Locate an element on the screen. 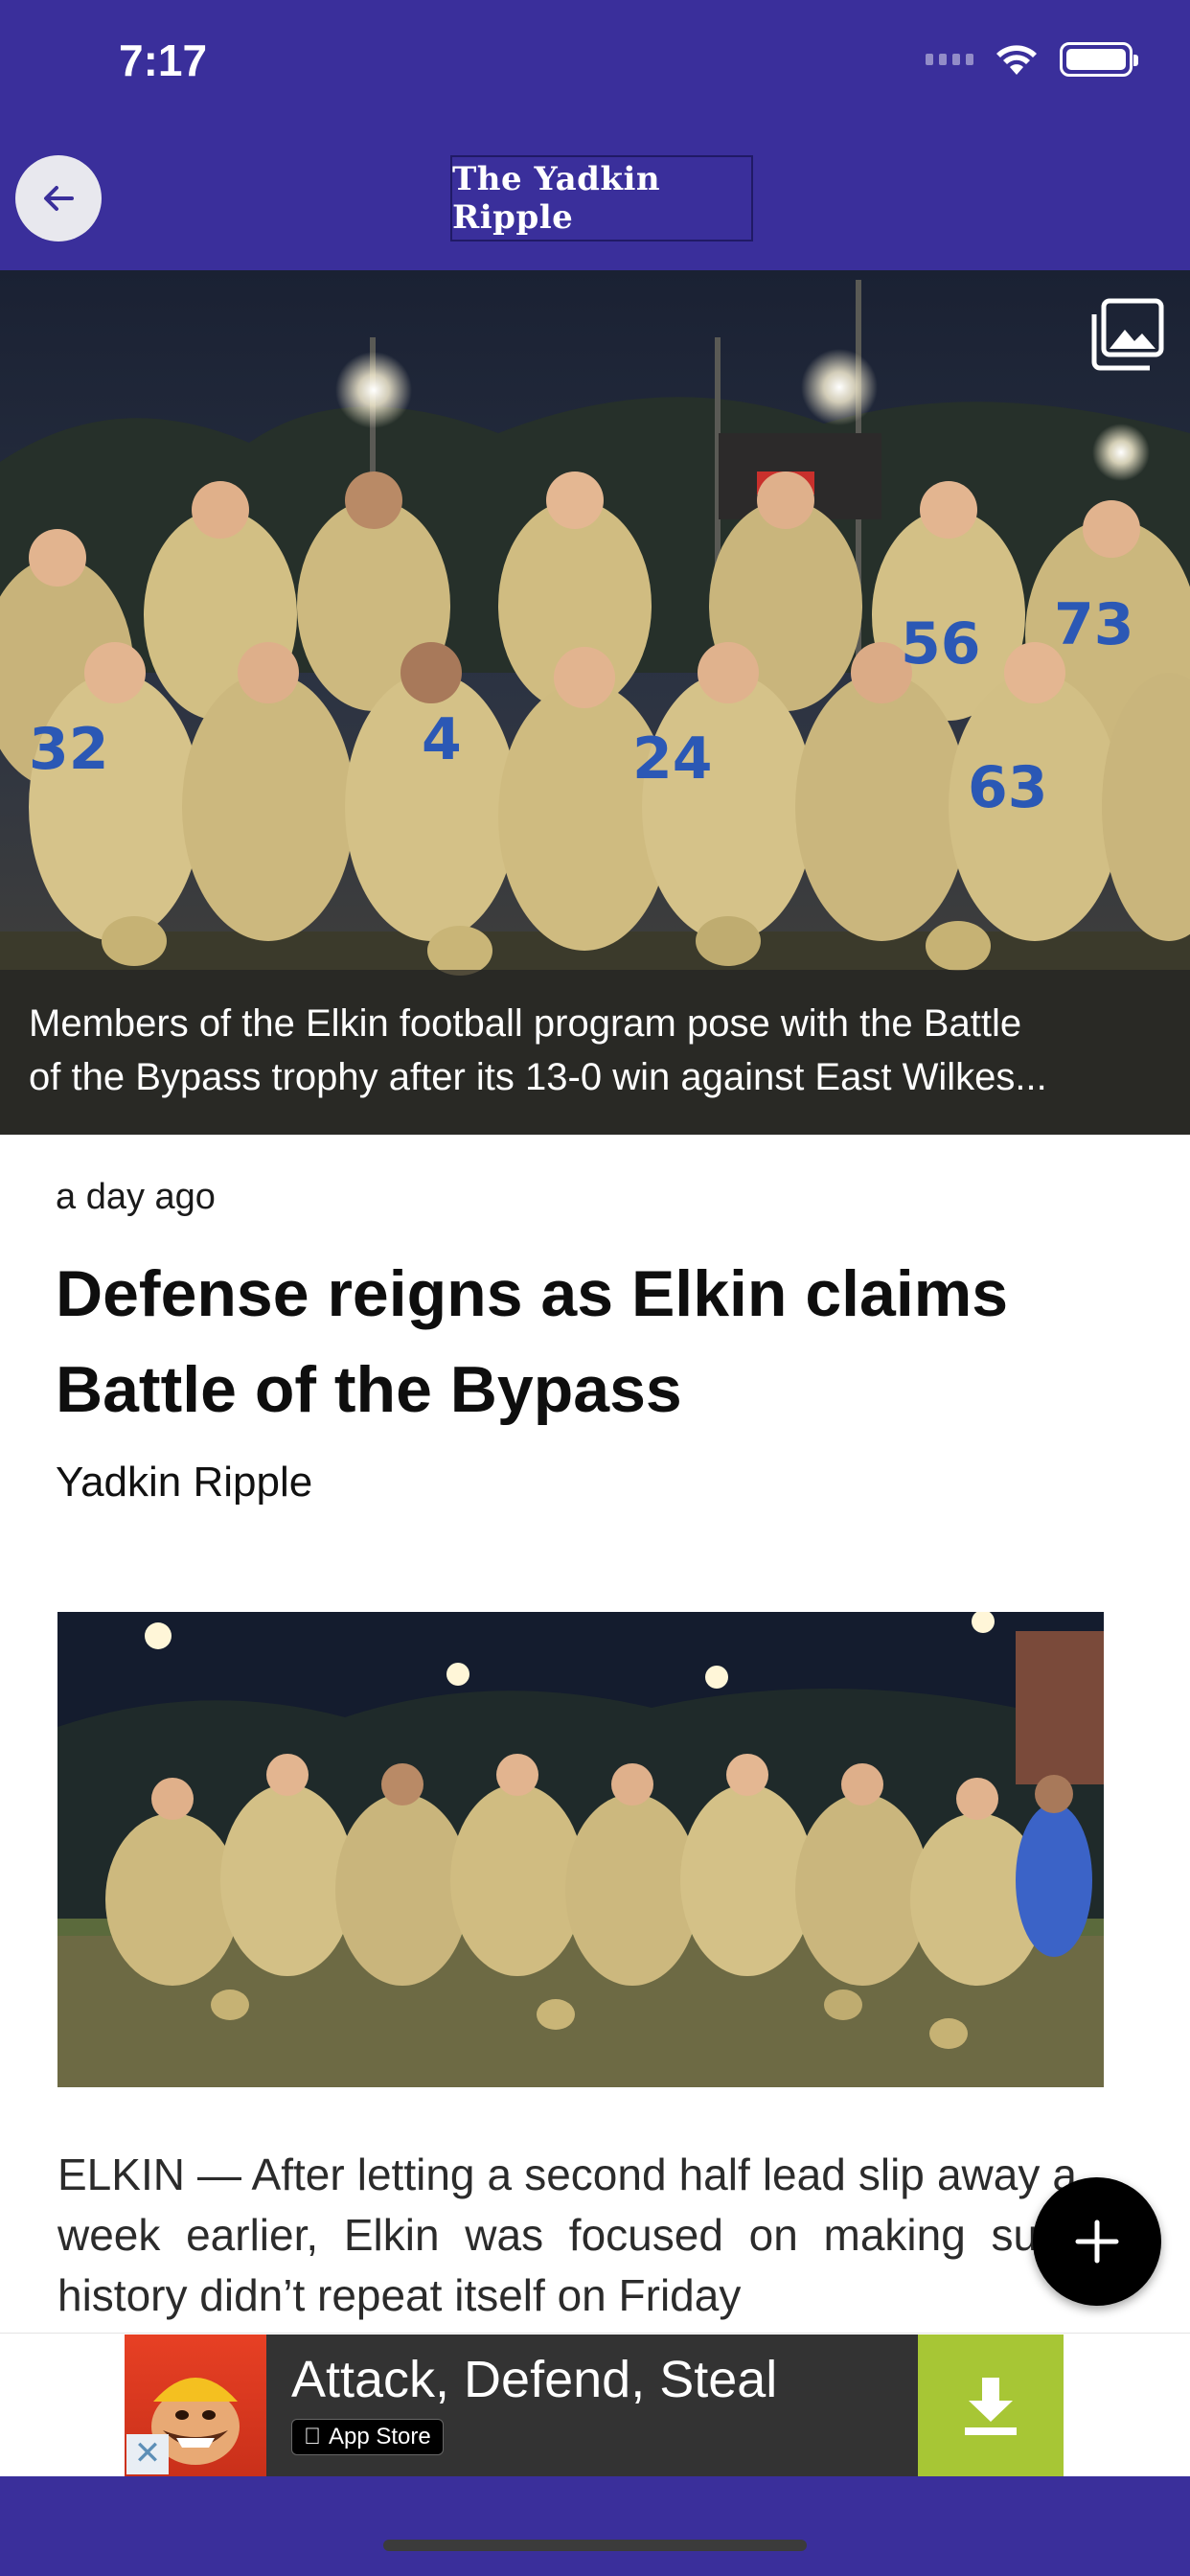 This screenshot has width=1190, height=2576. battery-icon is located at coordinates (1099, 59).